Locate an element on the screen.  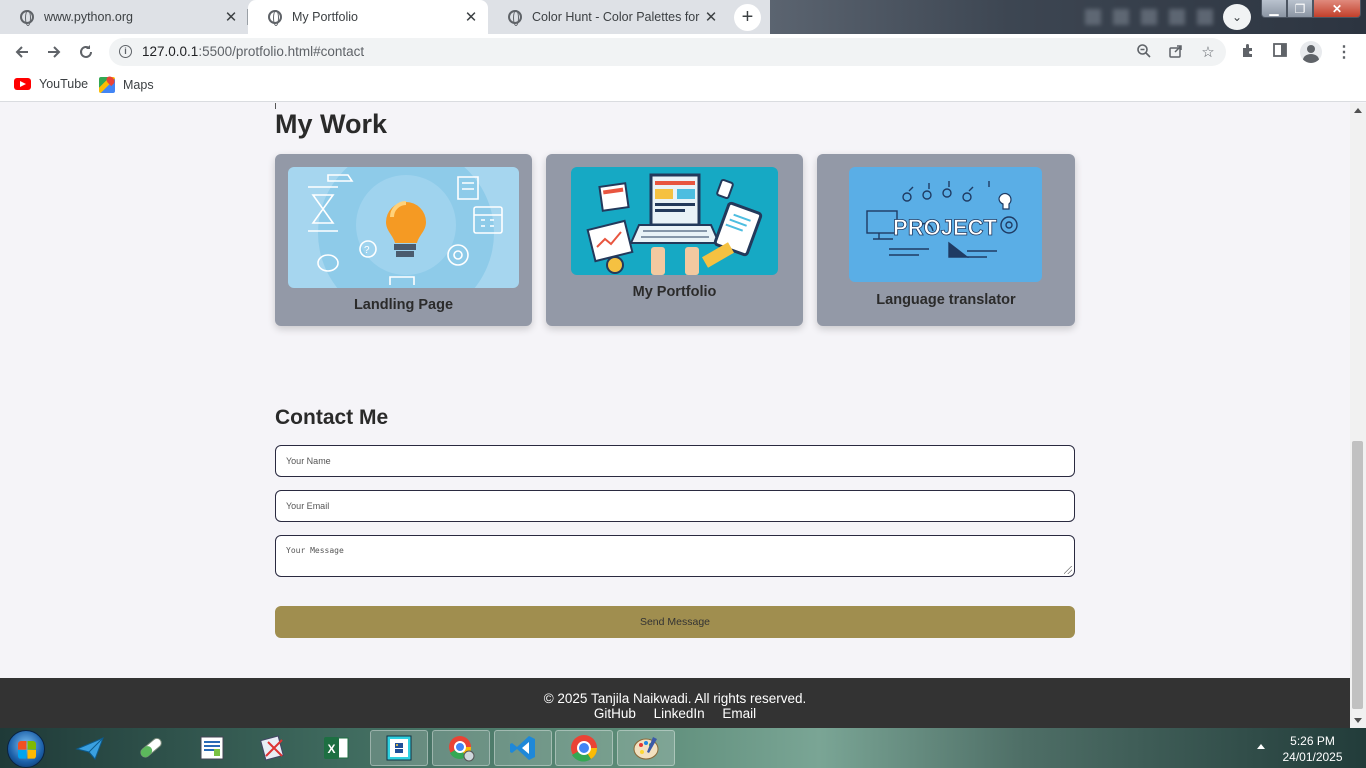
back-button is located at coordinates (22, 52).